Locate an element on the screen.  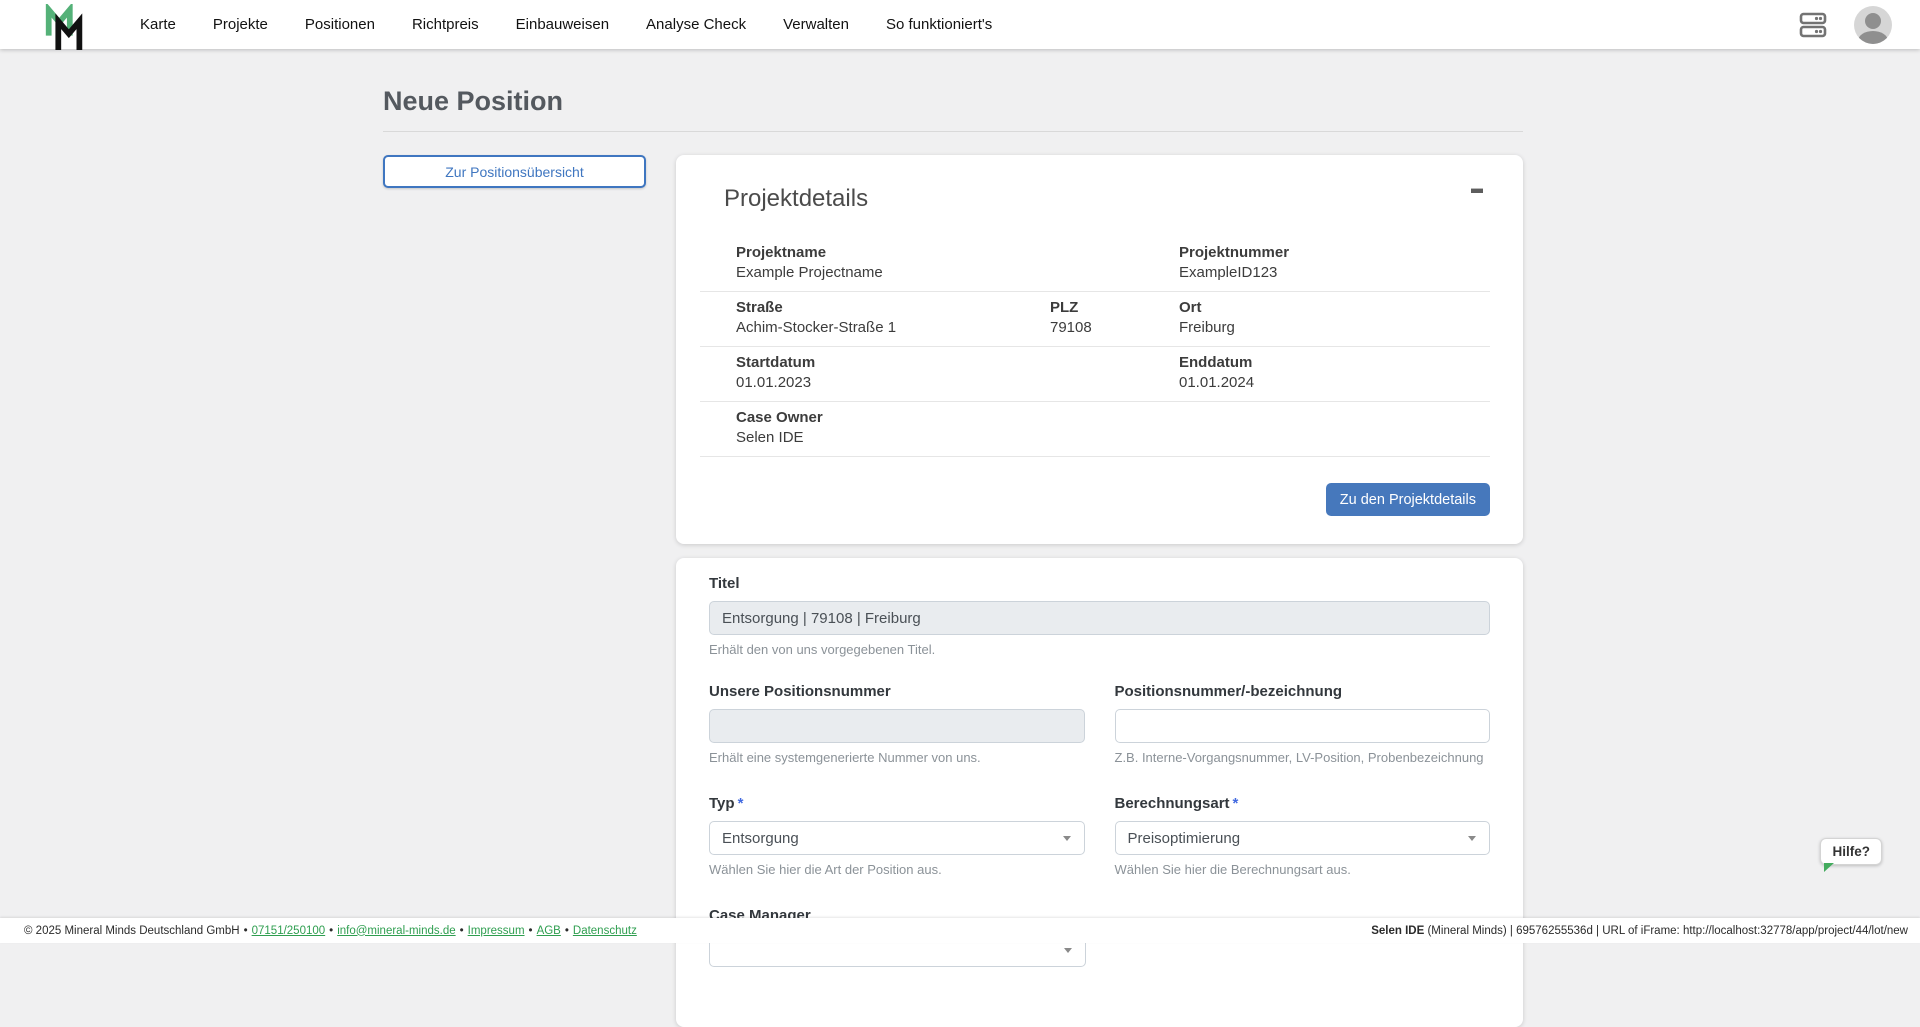
field-startdatum: Startdatum 01.01.2023 is located at coordinates (939, 373).